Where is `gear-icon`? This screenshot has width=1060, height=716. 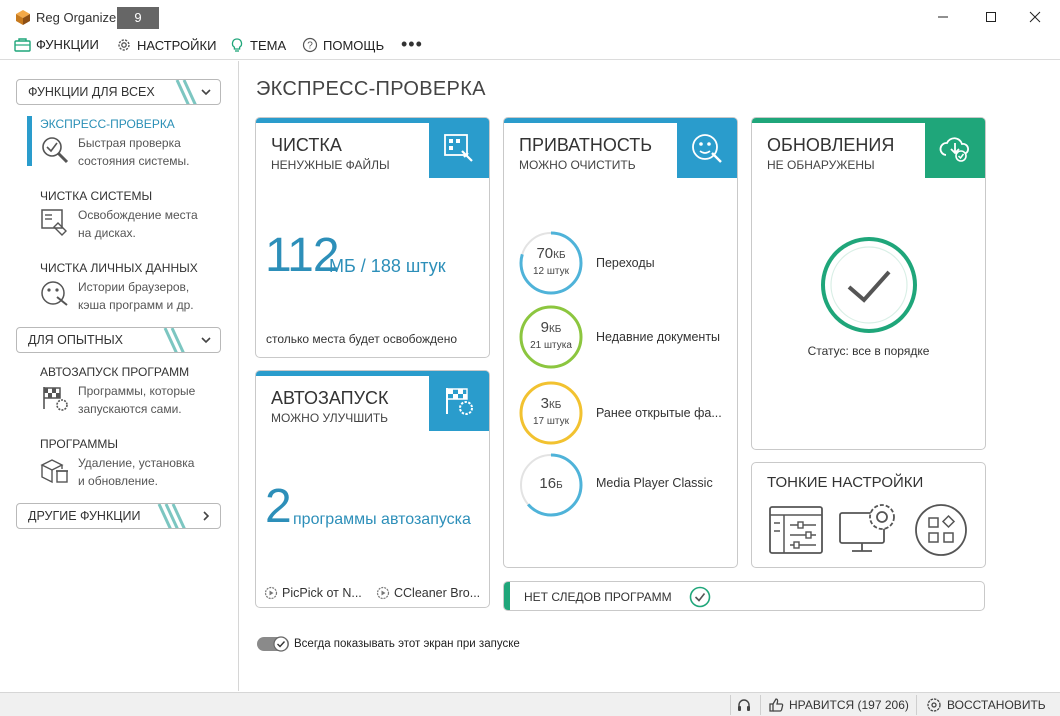 gear-icon is located at coordinates (124, 45).